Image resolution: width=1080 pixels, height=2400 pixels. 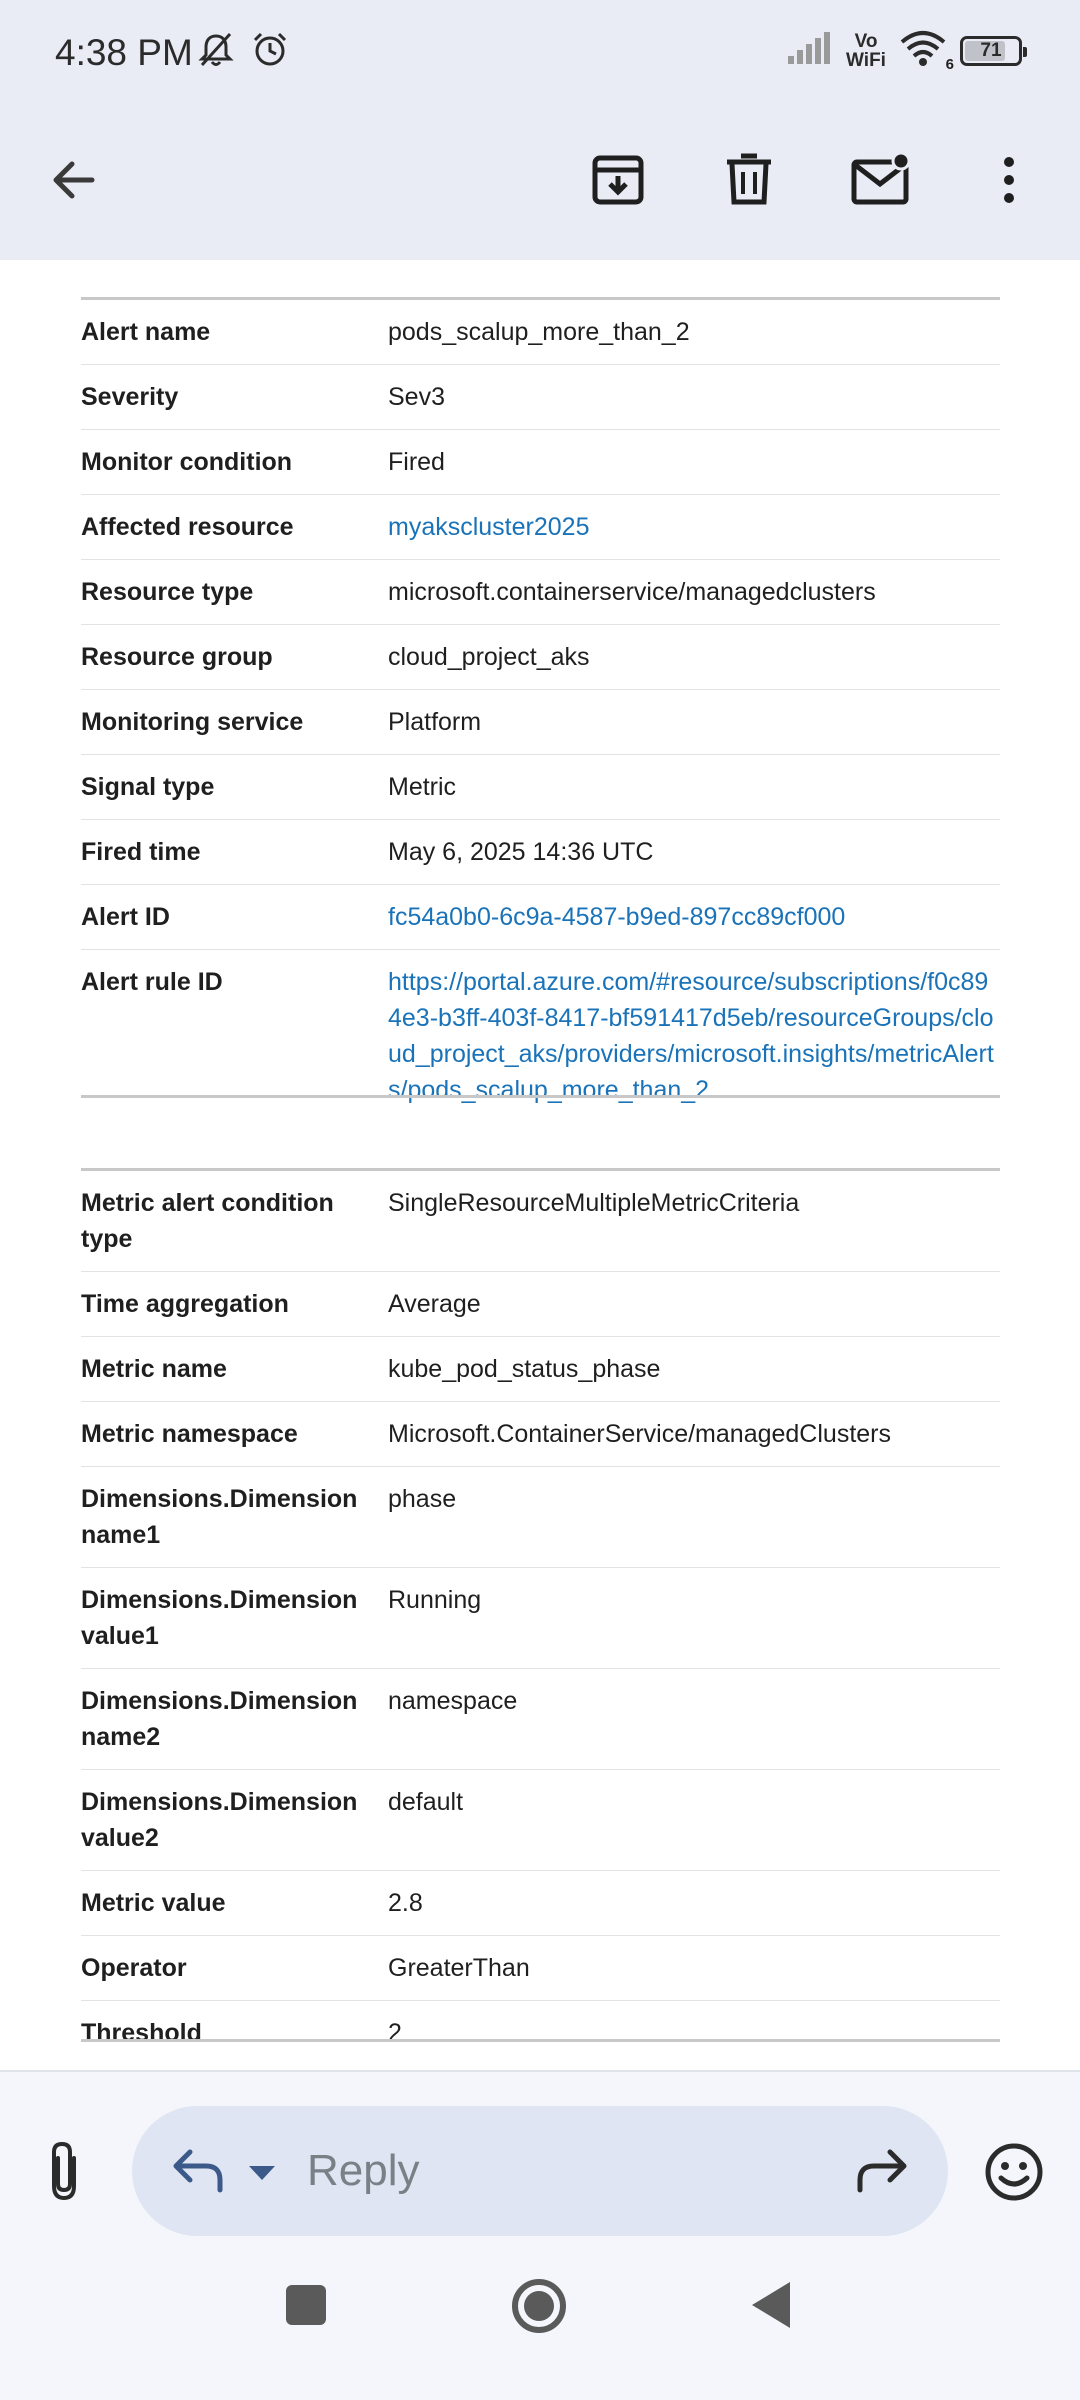 What do you see at coordinates (64, 2174) in the screenshot?
I see `attachment-icon` at bounding box center [64, 2174].